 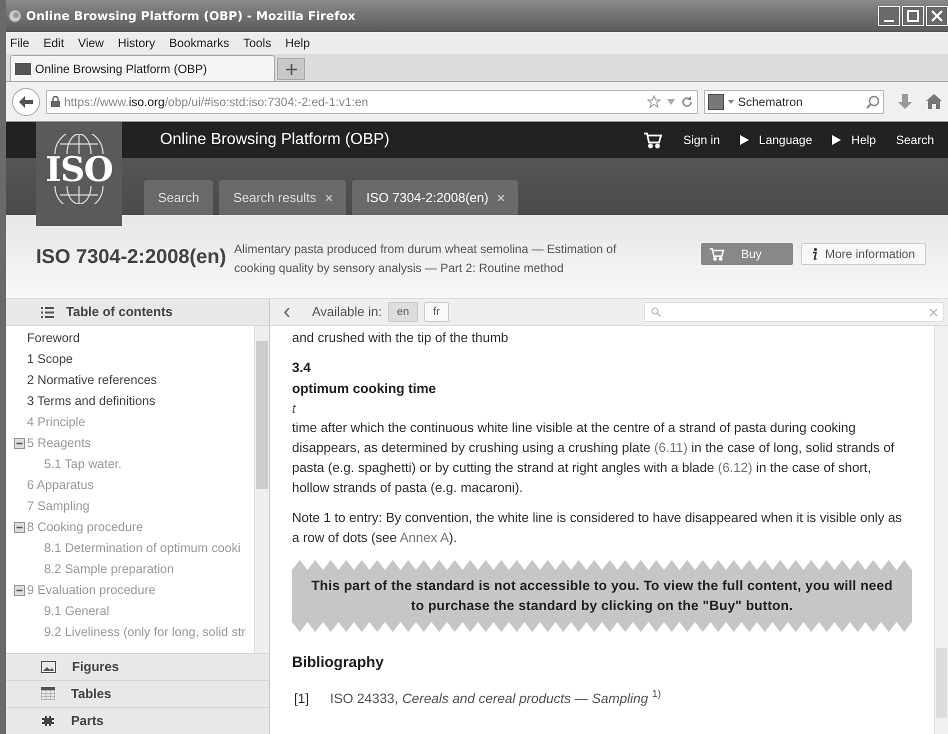 What do you see at coordinates (302, 368) in the screenshot?
I see `term-number: 3.4` at bounding box center [302, 368].